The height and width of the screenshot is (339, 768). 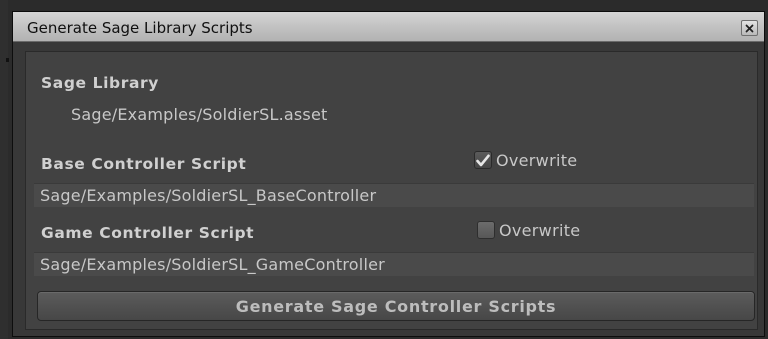 I want to click on generate-scripts-button: Generate Sage Controller Scripts, so click(x=396, y=306).